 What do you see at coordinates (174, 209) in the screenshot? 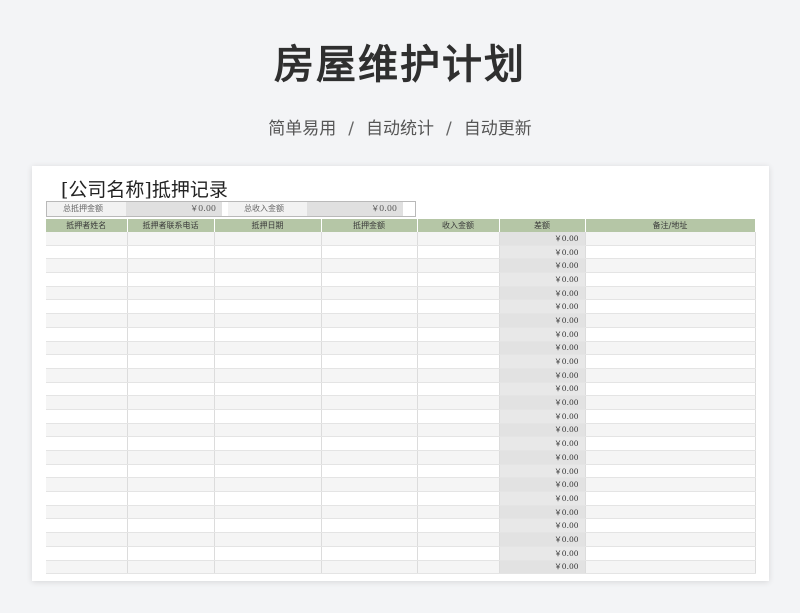
I see `summary-value: ￥0.00` at bounding box center [174, 209].